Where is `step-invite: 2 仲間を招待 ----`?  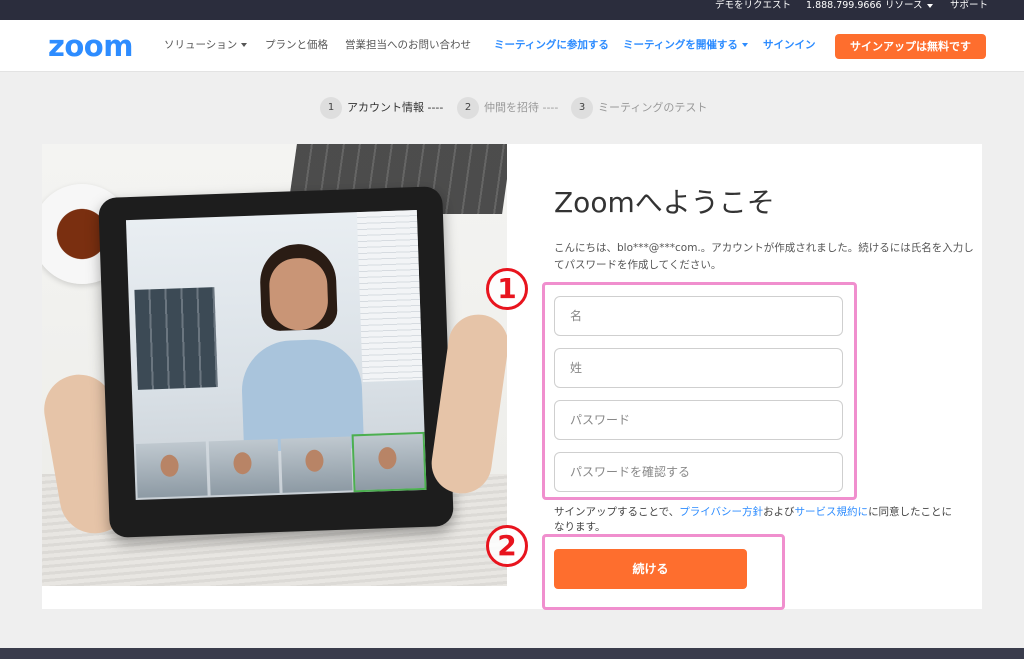
step-invite: 2 仲間を招待 ---- is located at coordinates (507, 108).